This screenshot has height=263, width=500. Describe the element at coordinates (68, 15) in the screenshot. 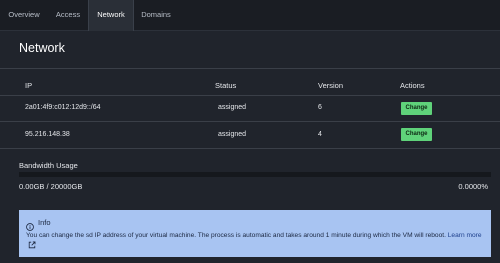

I see `tab-access: Access` at that location.